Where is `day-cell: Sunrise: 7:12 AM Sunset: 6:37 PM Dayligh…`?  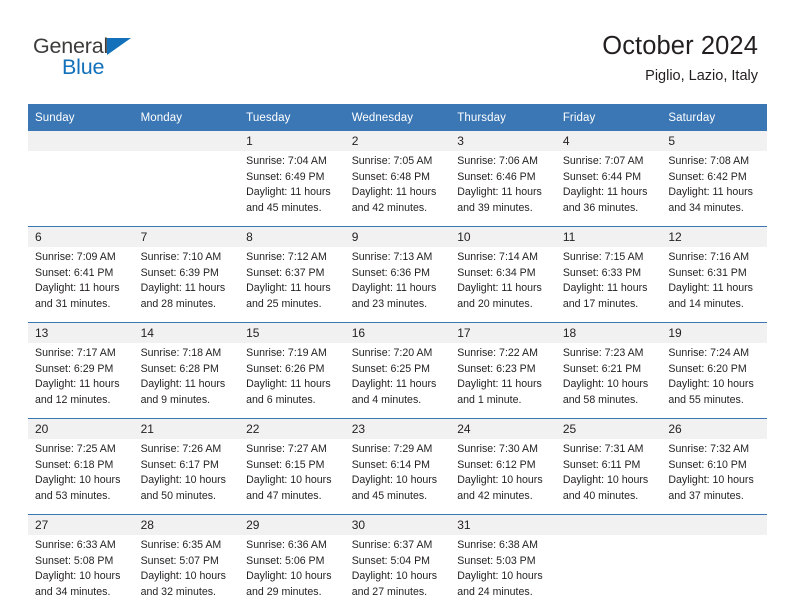
day-cell: Sunrise: 7:12 AM Sunset: 6:37 PM Dayligh… is located at coordinates (292, 285).